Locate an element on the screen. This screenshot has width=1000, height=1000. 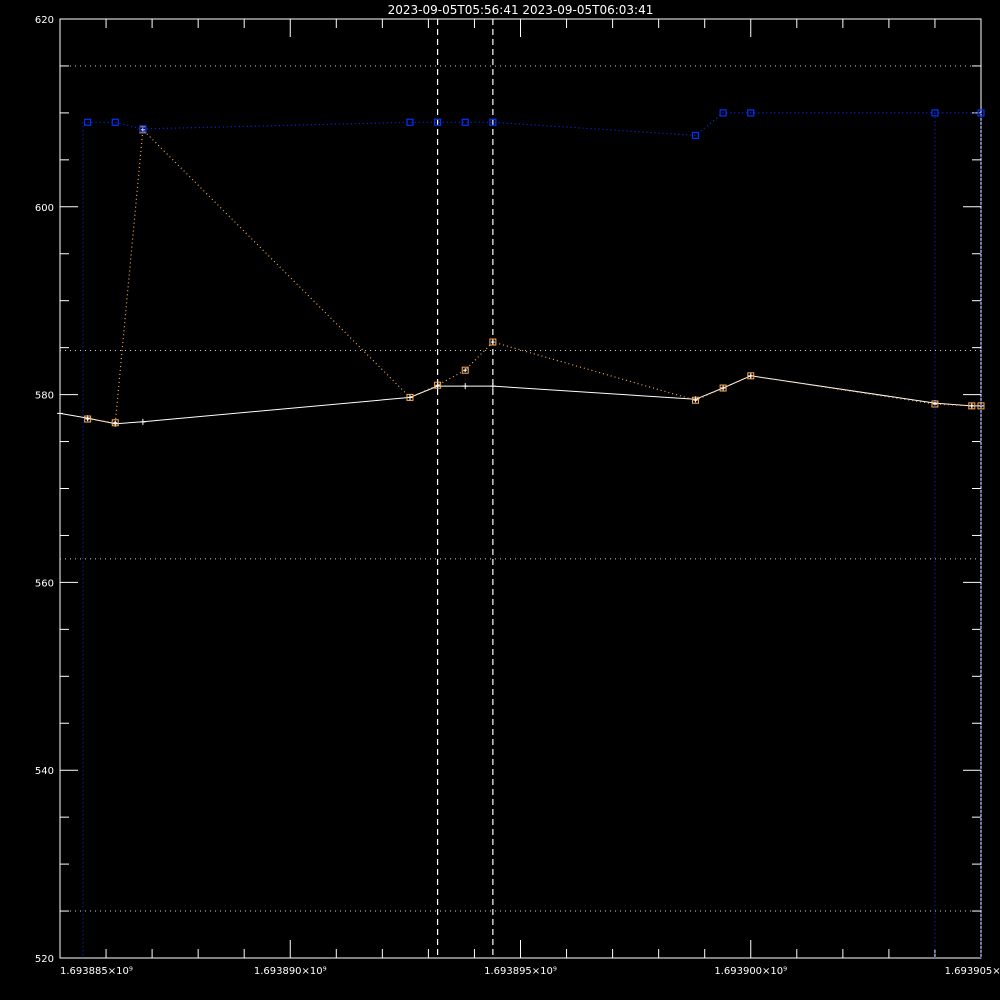
y-tick-label: 560 is located at coordinates (44, 583).